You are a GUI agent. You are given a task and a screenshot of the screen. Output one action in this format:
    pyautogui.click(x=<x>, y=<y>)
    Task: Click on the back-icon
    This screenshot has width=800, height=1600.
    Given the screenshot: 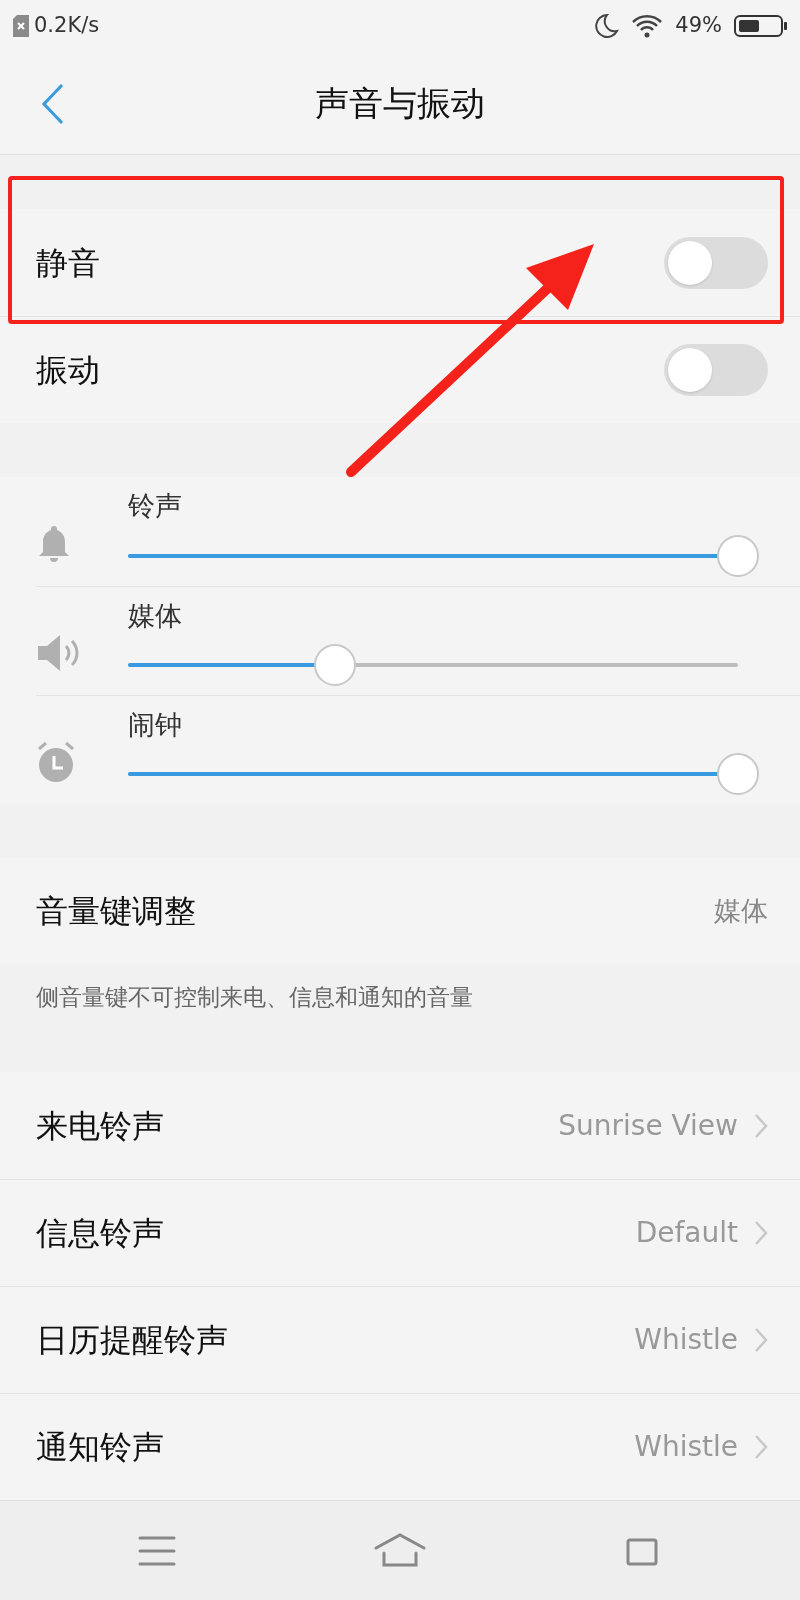 What is the action you would take?
    pyautogui.click(x=53, y=104)
    